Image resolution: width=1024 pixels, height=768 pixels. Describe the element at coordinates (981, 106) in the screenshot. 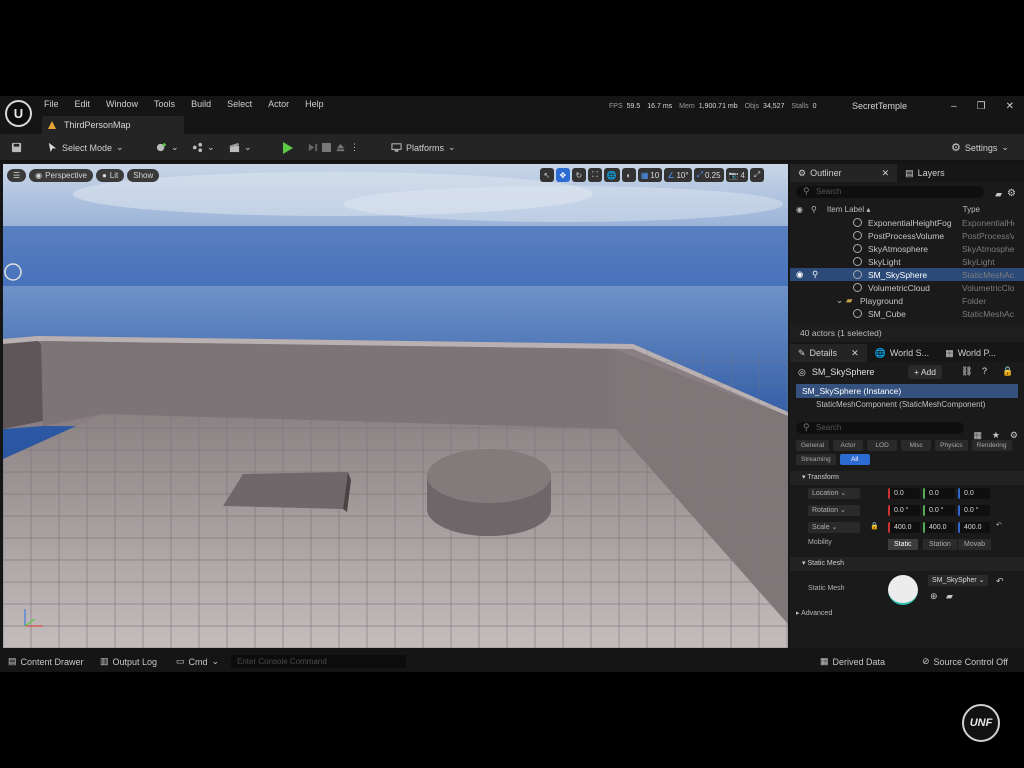

I see `maximize-button: ❐` at that location.